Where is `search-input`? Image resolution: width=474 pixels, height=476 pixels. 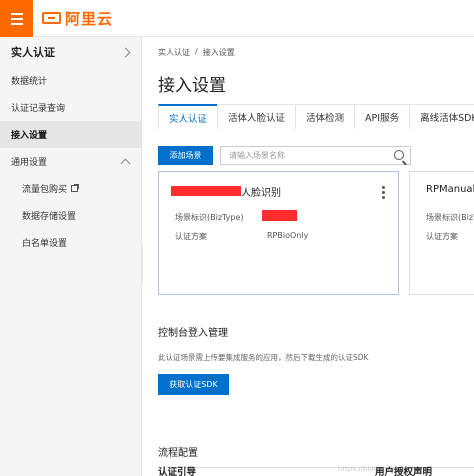
search-input is located at coordinates (309, 155).